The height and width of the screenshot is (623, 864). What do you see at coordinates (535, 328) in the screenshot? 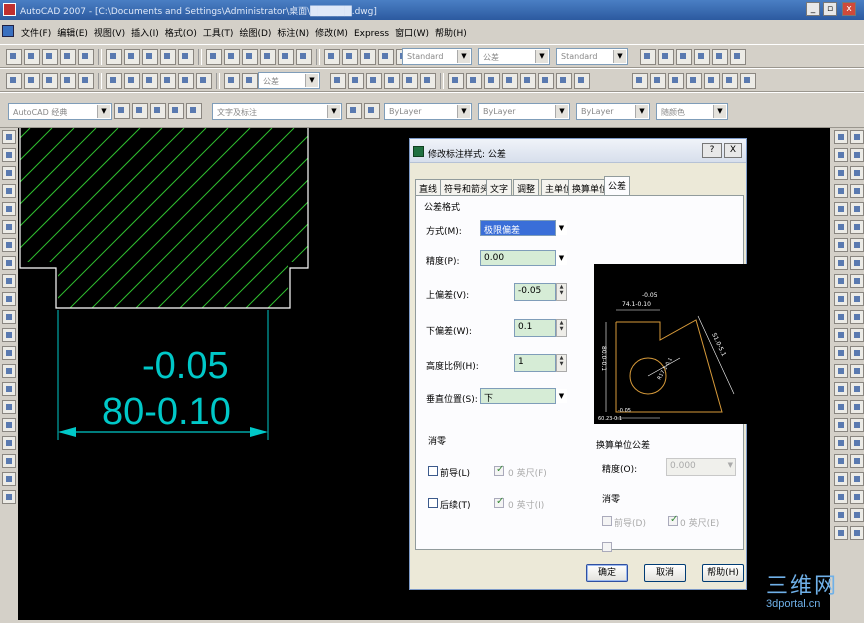
I see `lower-deviation-input: 0.1` at bounding box center [535, 328].